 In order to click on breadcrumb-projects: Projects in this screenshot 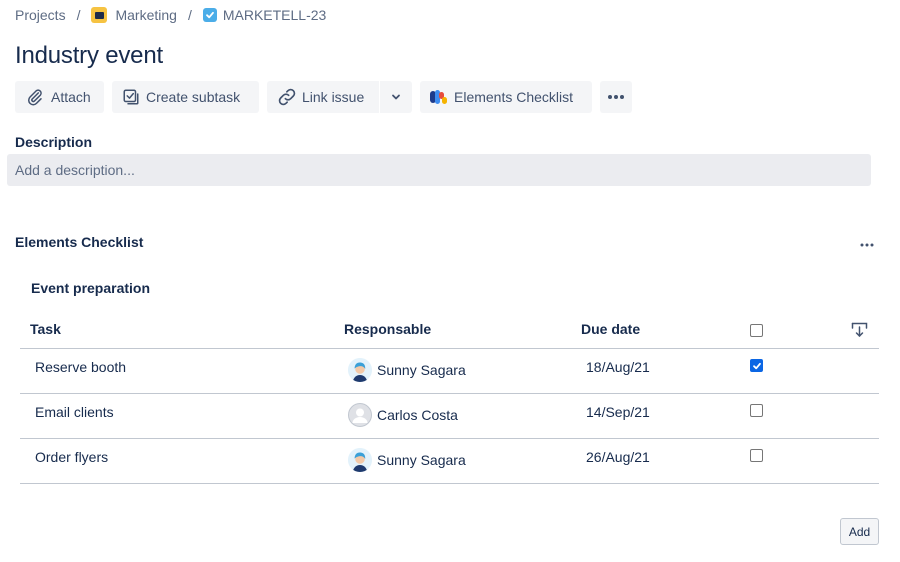, I will do `click(40, 15)`.